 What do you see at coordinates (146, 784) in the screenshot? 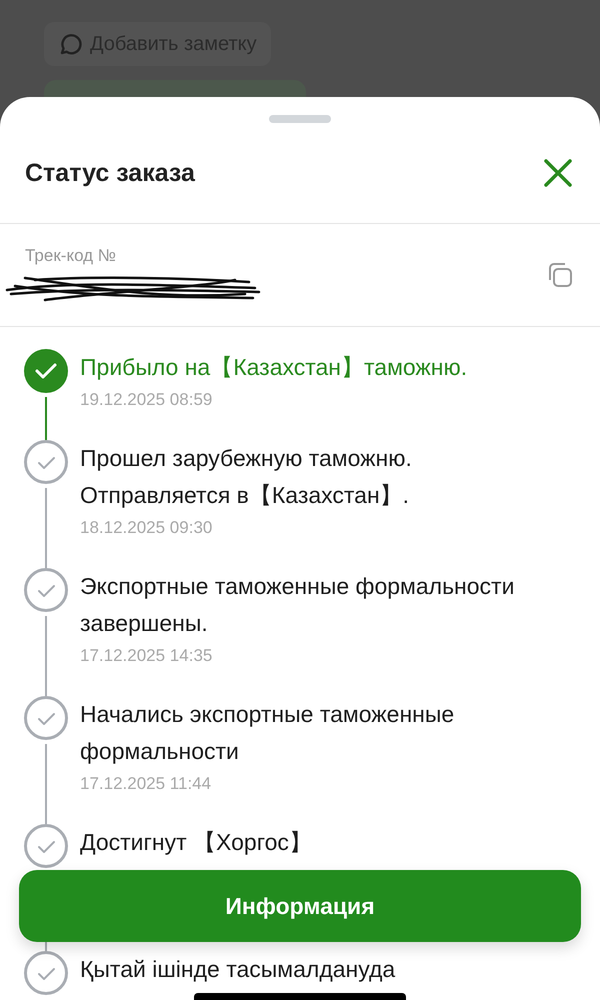
I see `event-date: 17.12.2025 11:44` at bounding box center [146, 784].